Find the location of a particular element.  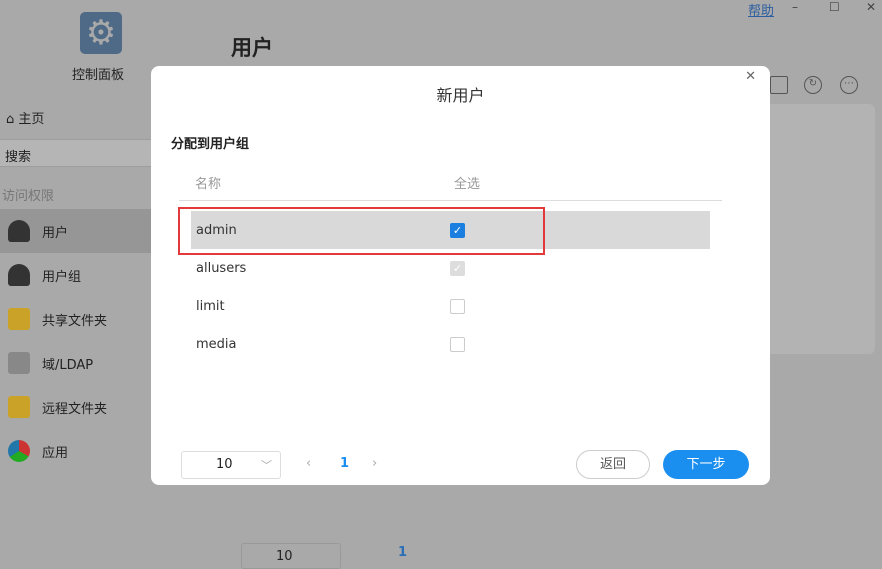

help-link: 帮助 is located at coordinates (761, 9).